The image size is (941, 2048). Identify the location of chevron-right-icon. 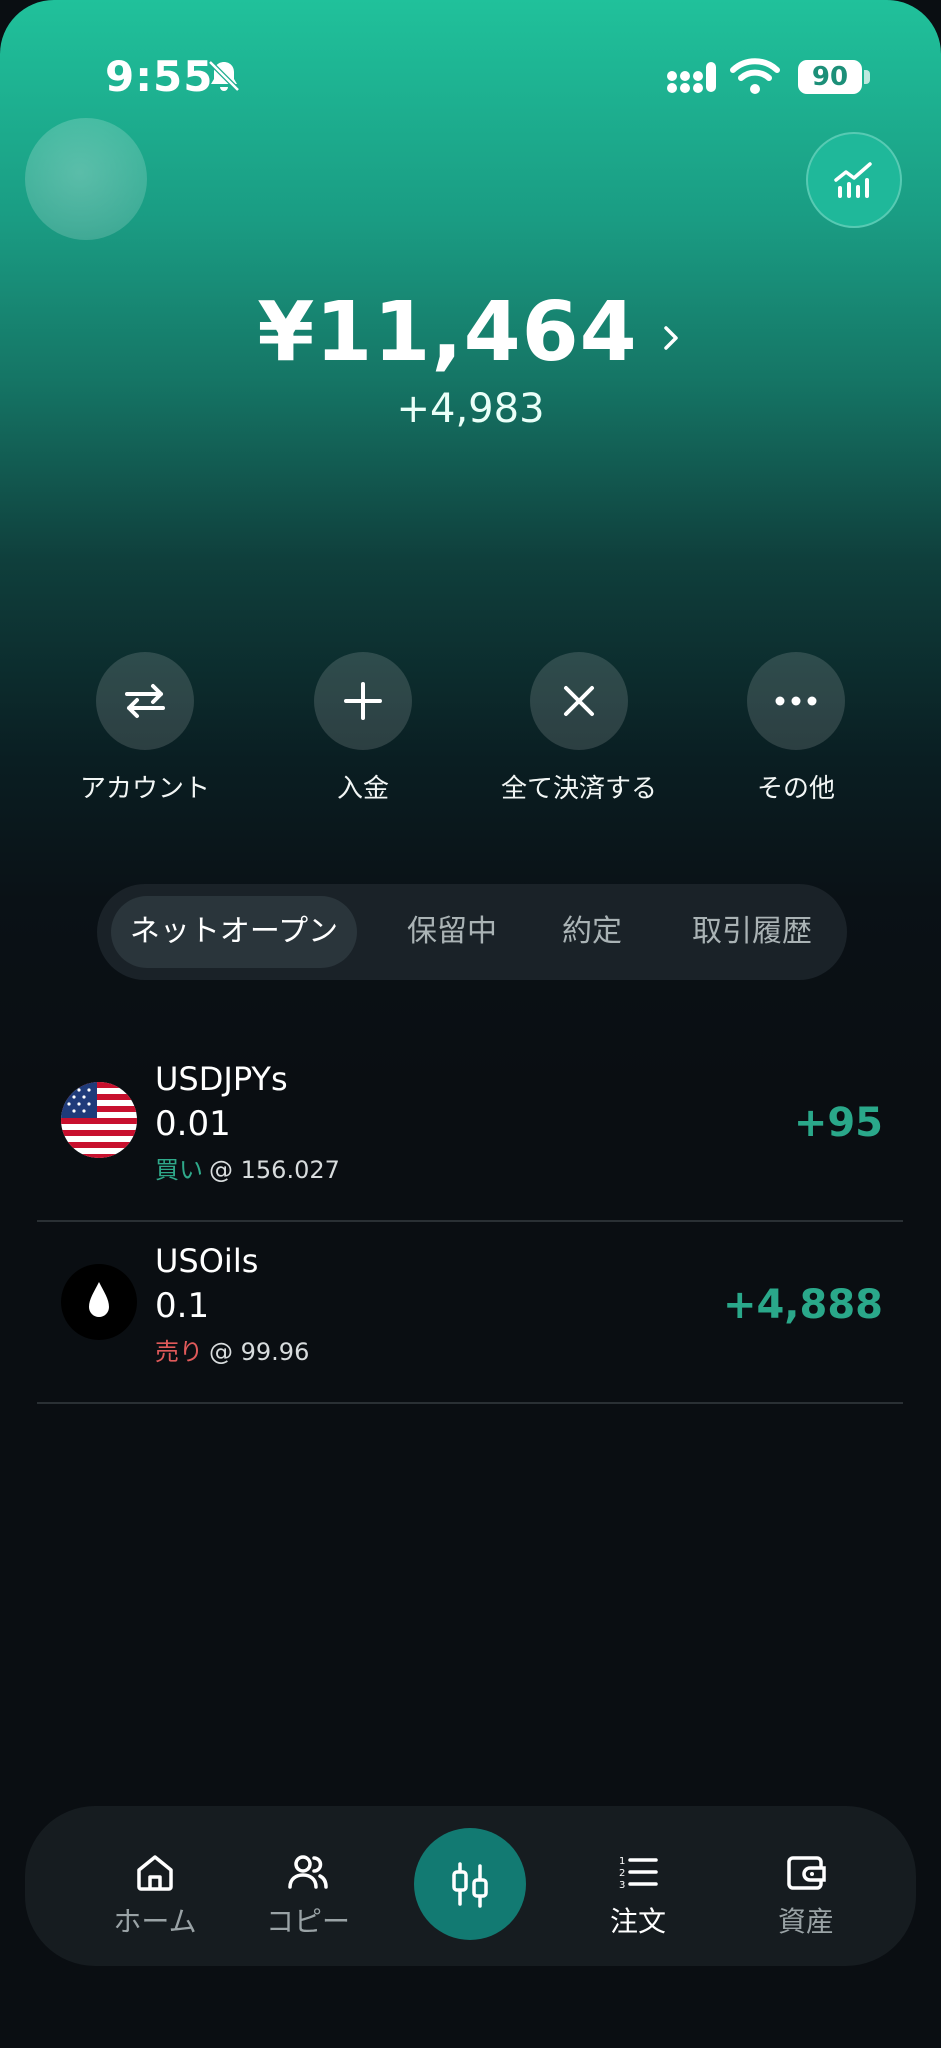
(670, 337).